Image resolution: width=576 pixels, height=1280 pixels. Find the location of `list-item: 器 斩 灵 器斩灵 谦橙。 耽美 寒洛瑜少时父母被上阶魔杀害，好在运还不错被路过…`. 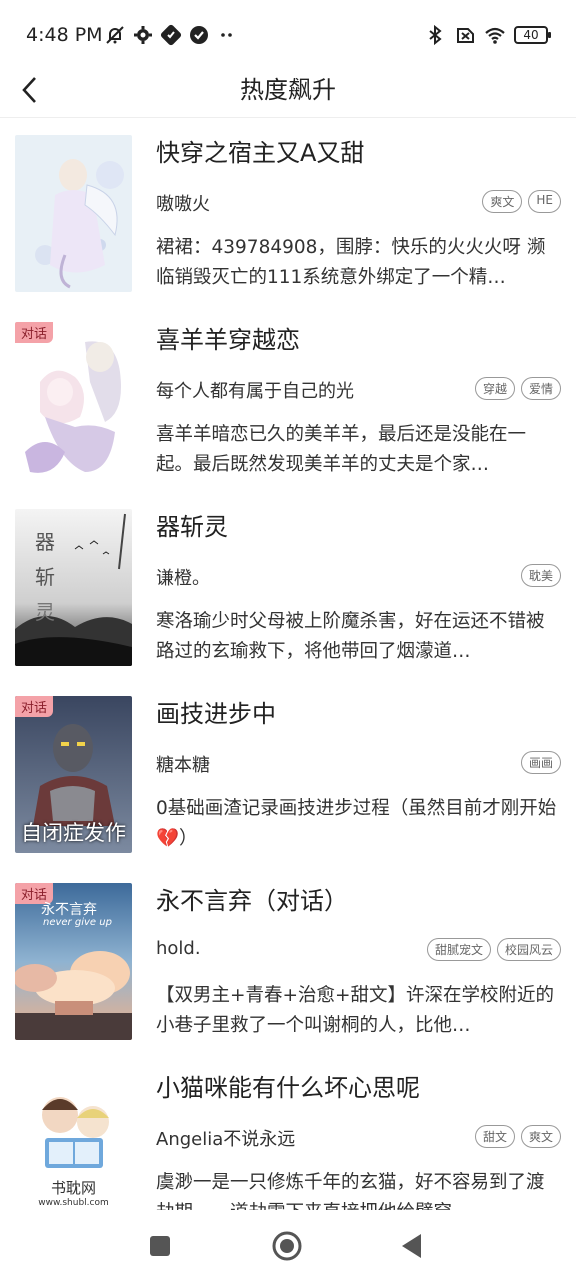

list-item: 器 斩 灵 器斩灵 谦橙。 耽美 寒洛瑜少时父母被上阶魔杀害，好在运还不错被路过… is located at coordinates (288, 586).